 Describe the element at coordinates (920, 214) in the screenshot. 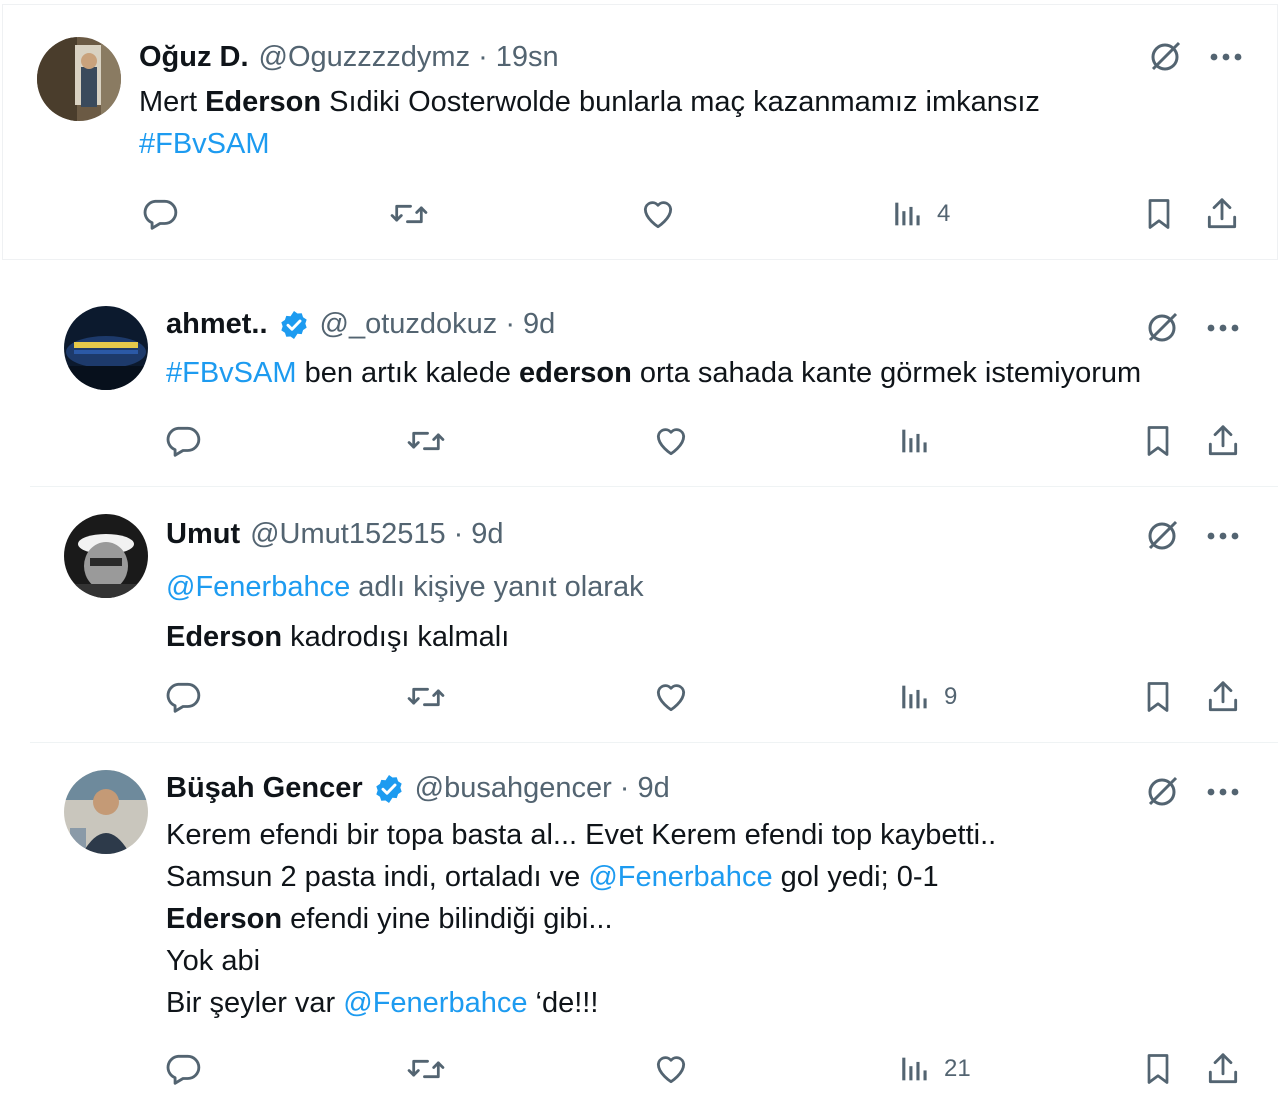

I see `views-button: 4` at that location.